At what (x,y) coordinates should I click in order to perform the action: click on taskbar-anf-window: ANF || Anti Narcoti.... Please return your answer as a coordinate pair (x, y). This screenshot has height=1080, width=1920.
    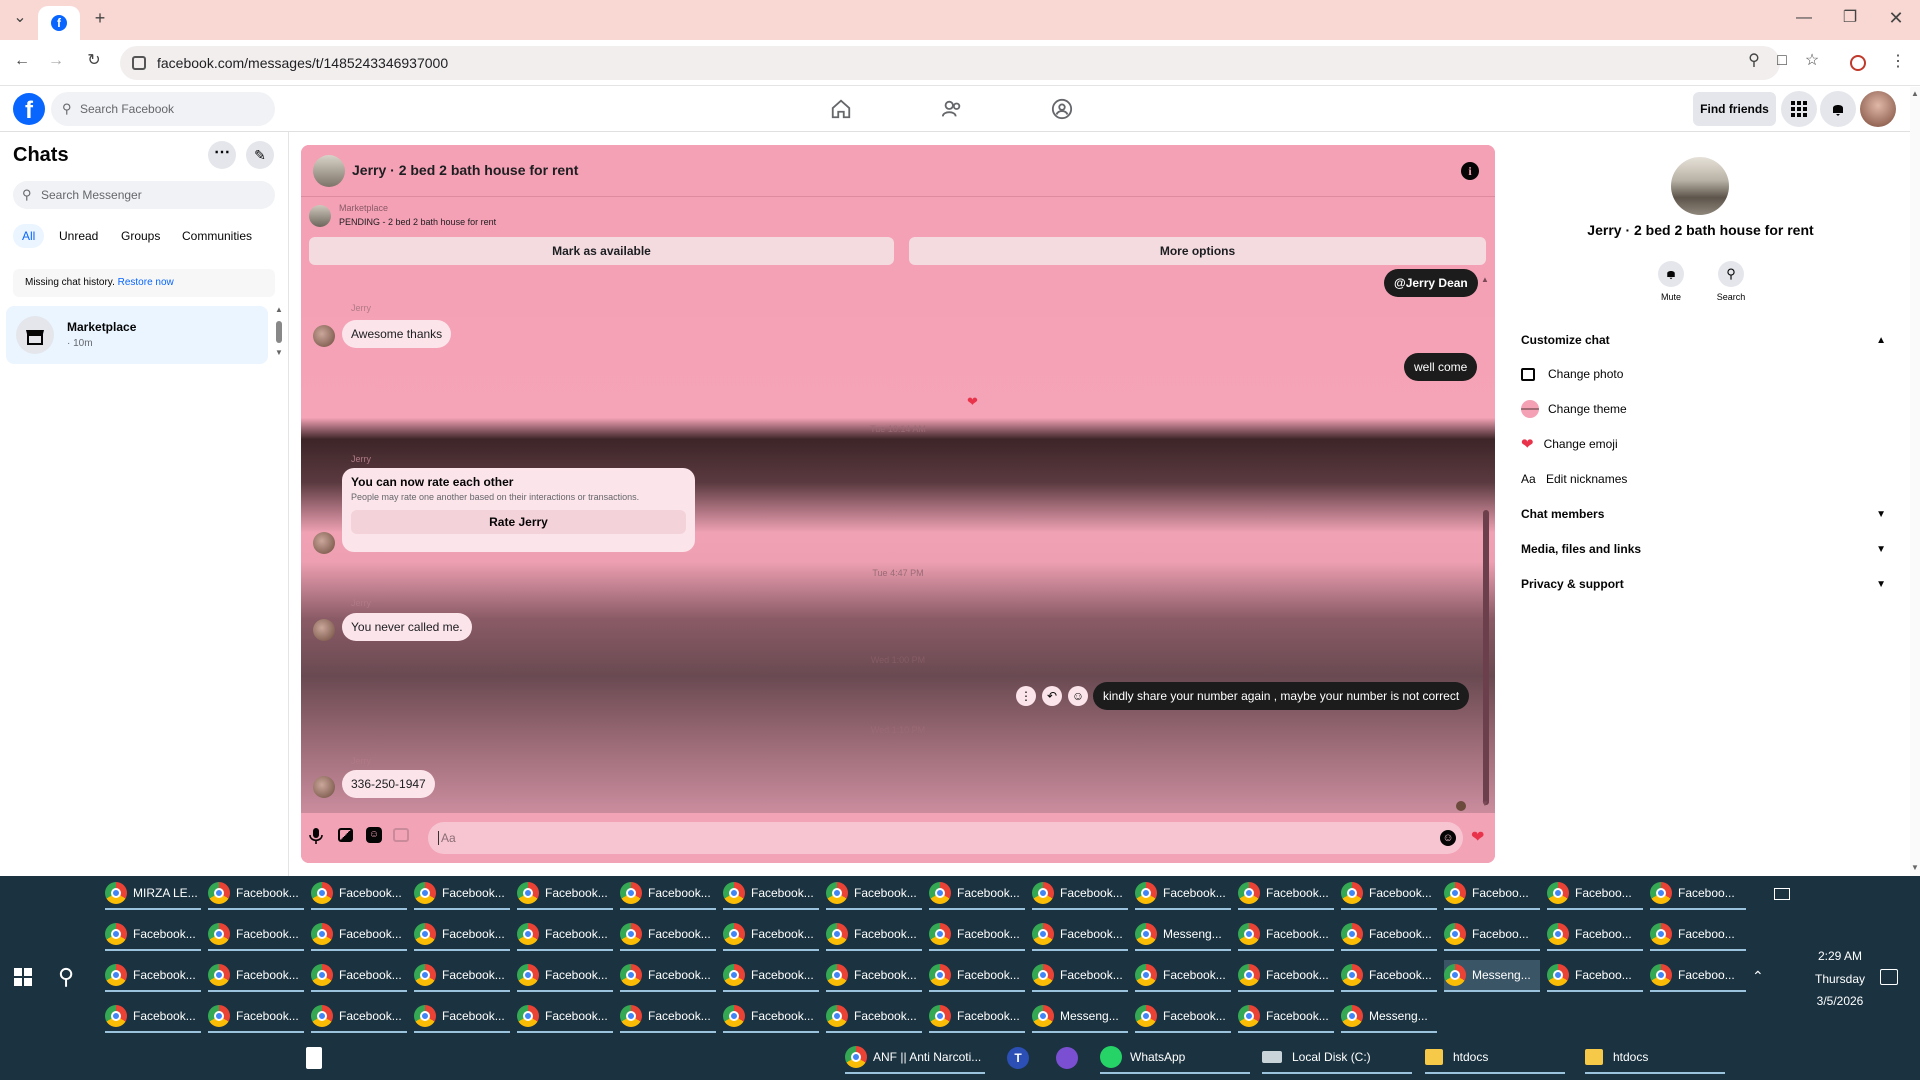
    Looking at the image, I should click on (915, 1058).